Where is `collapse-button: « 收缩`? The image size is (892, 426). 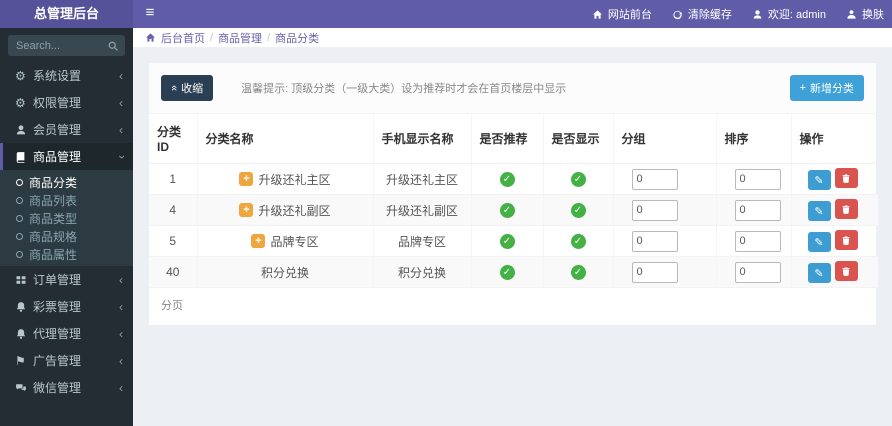 collapse-button: « 收缩 is located at coordinates (187, 88).